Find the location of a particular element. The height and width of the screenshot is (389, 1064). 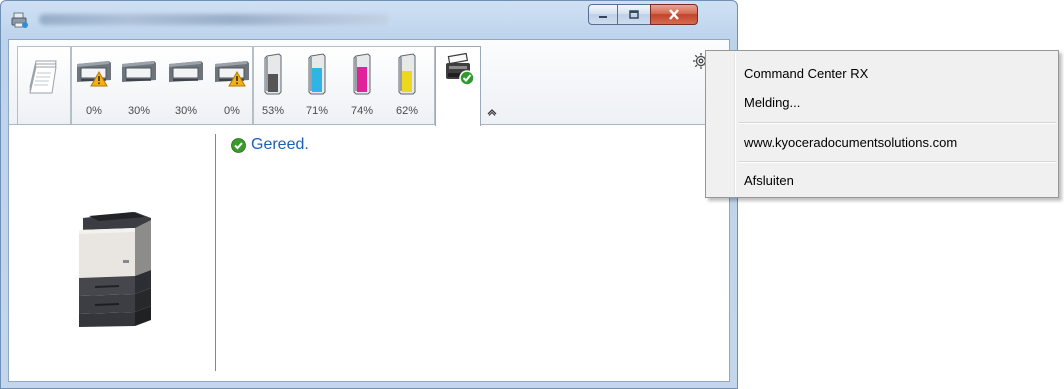

maximize-icon is located at coordinates (634, 14).